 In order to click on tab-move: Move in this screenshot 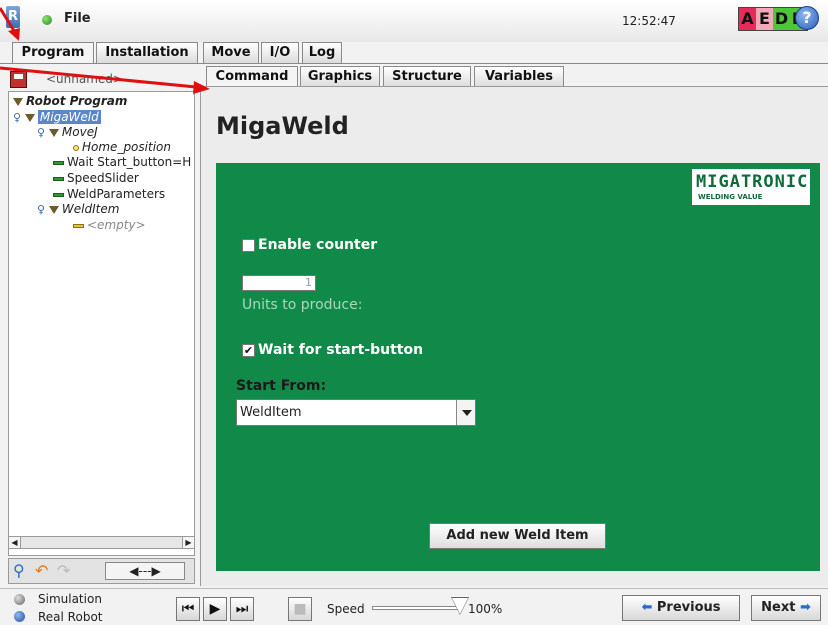, I will do `click(231, 52)`.